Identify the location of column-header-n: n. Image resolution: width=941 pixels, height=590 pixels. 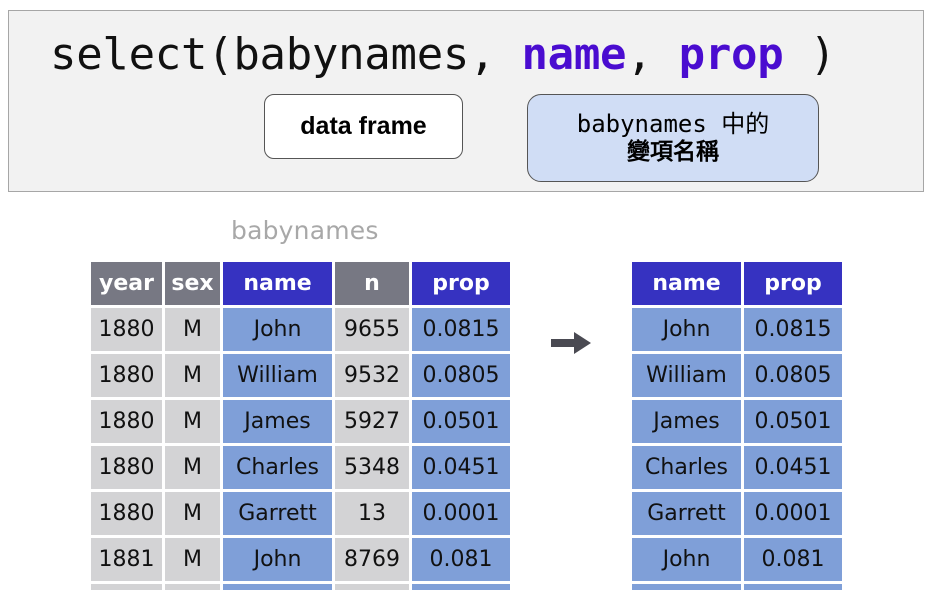
(372, 283).